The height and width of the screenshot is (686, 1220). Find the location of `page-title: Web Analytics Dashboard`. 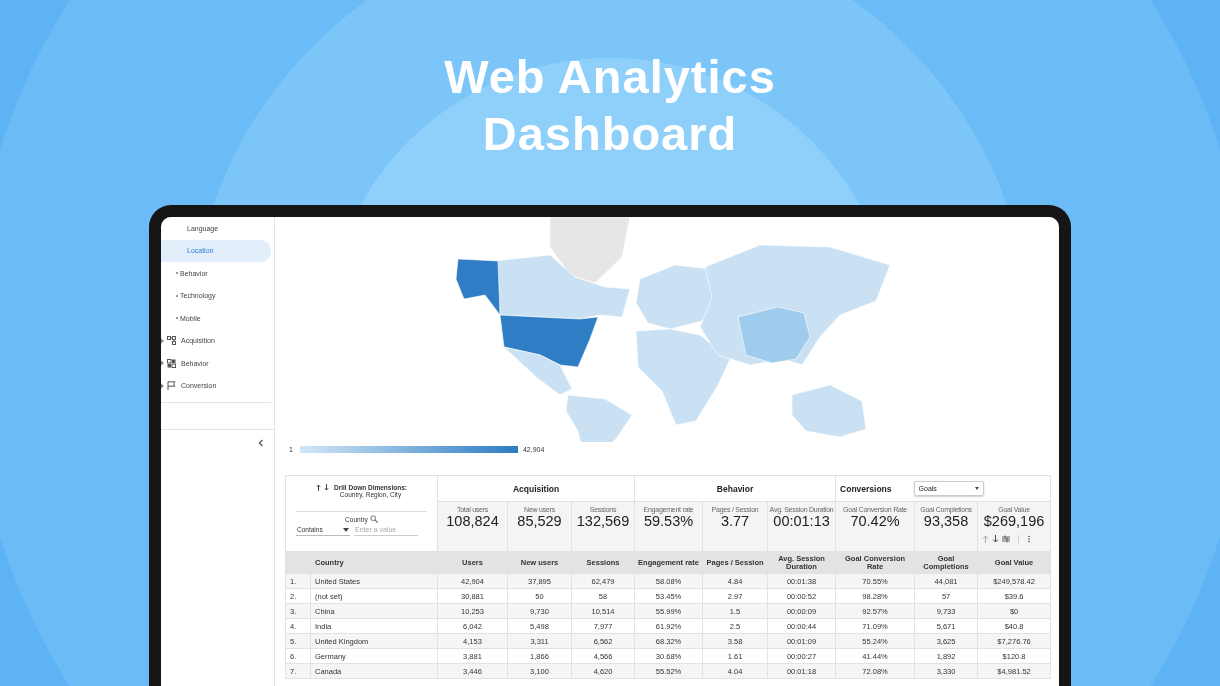

page-title: Web Analytics Dashboard is located at coordinates (610, 105).